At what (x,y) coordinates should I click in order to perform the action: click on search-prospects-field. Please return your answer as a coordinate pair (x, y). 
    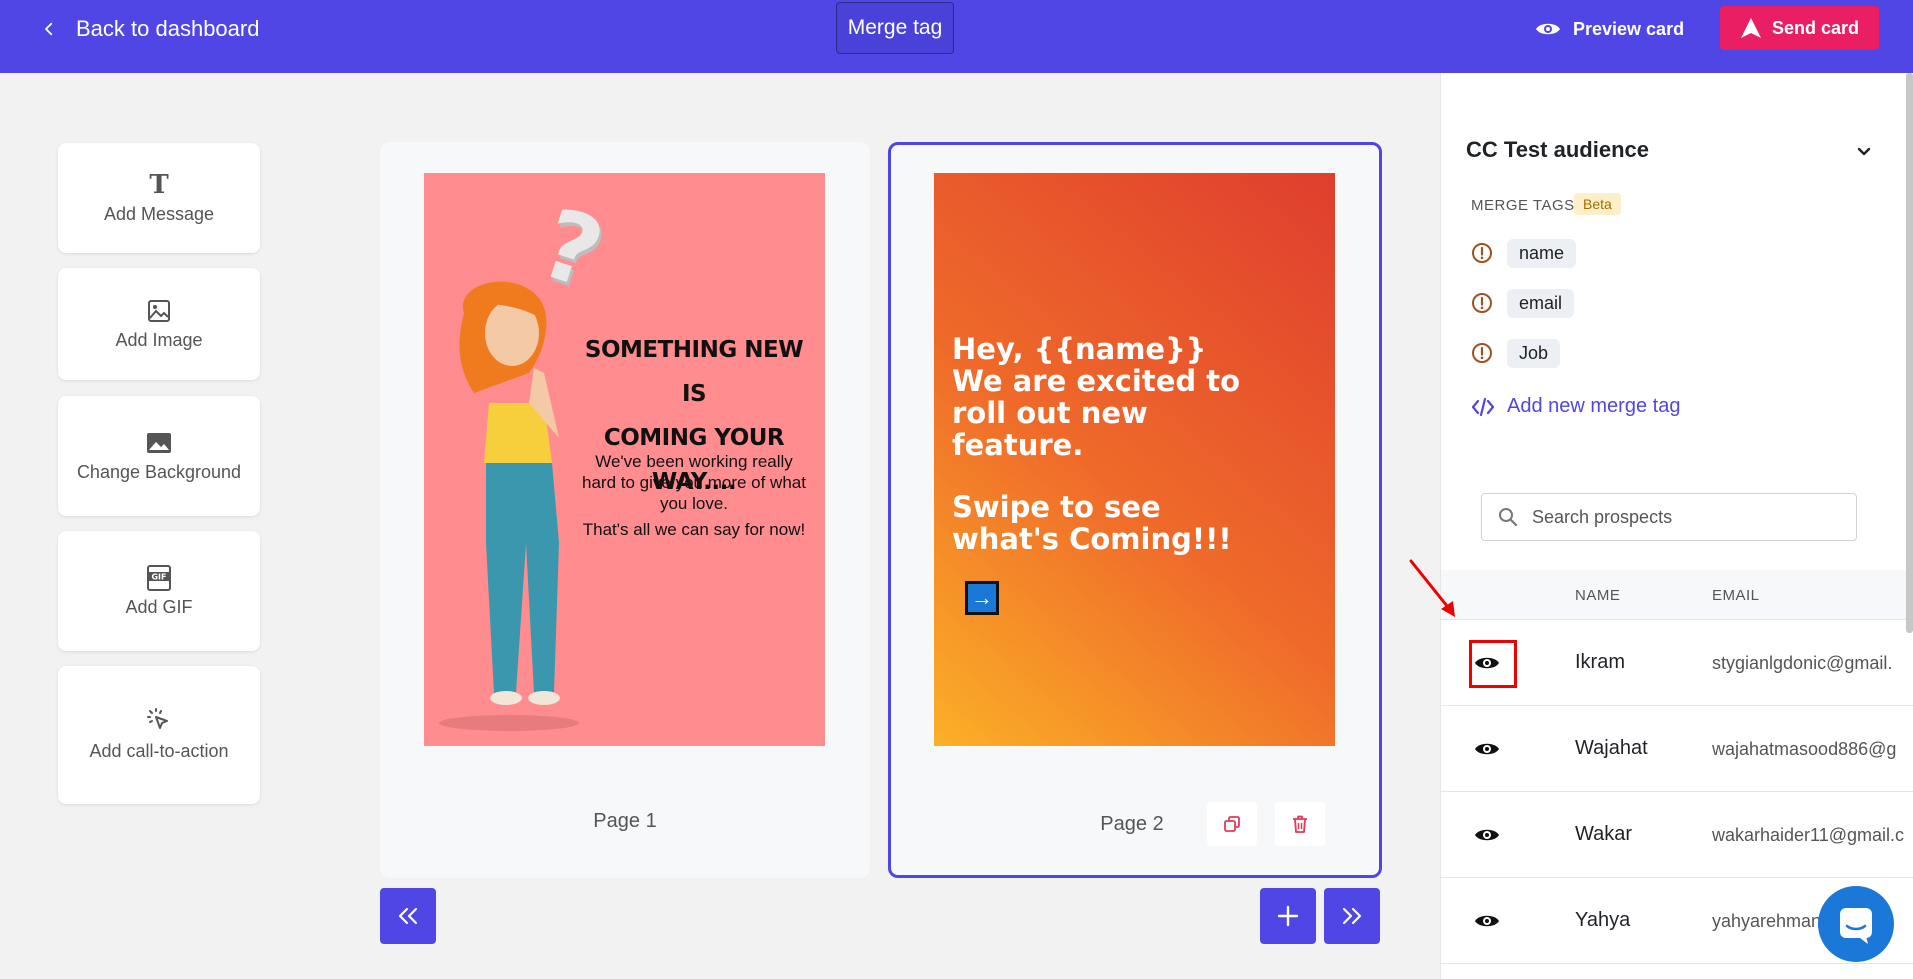
    Looking at the image, I should click on (1669, 517).